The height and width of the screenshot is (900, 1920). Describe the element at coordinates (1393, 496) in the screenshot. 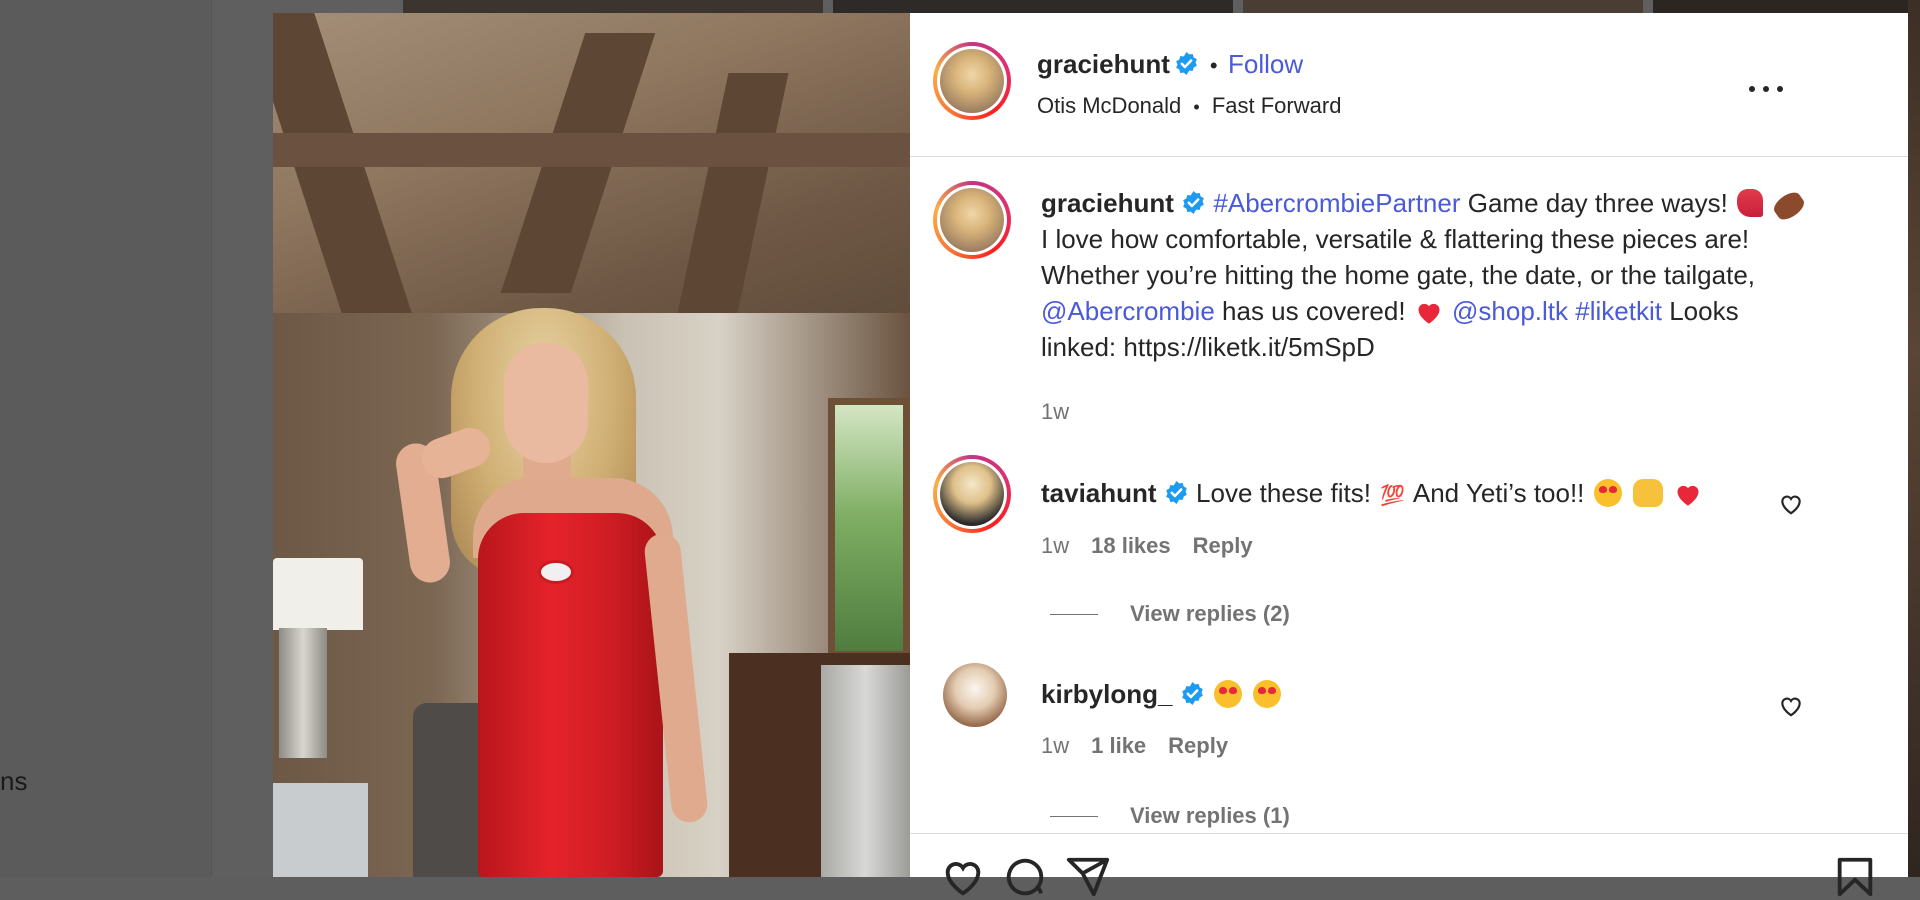

I see `hundred-emoji-icon: 💯` at that location.